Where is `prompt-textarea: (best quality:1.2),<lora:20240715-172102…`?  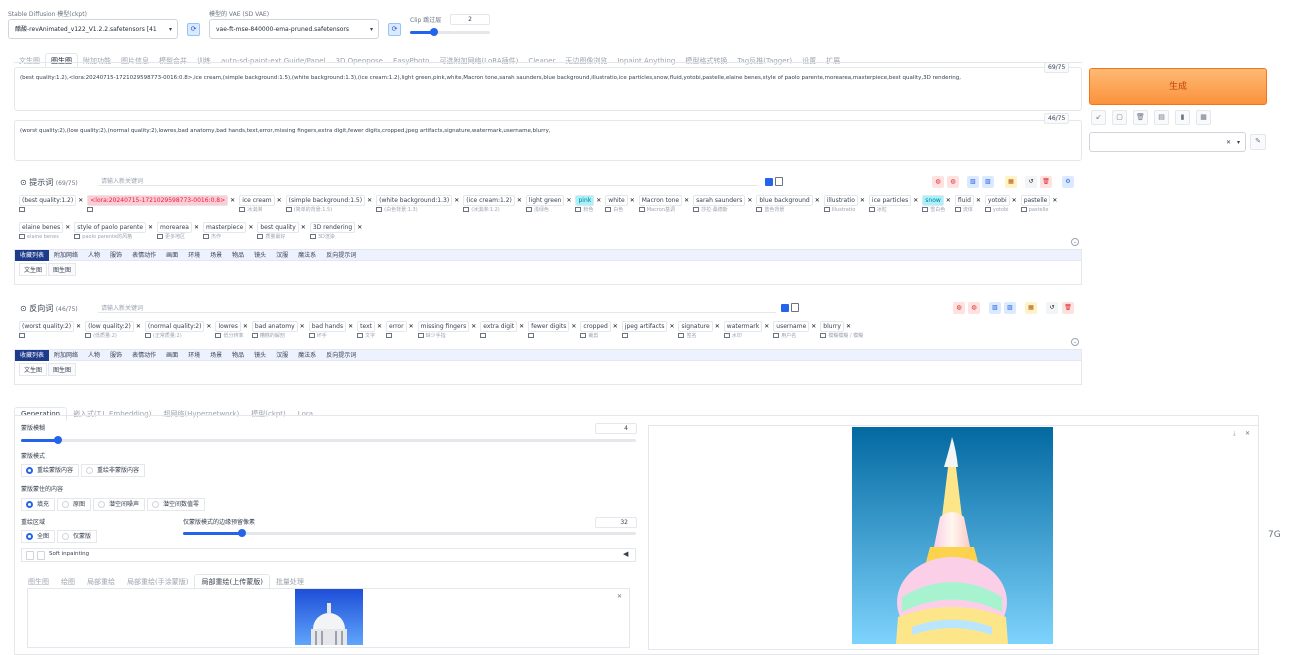
prompt-textarea: (best quality:1.2),<lora:20240715-172102… is located at coordinates (548, 89).